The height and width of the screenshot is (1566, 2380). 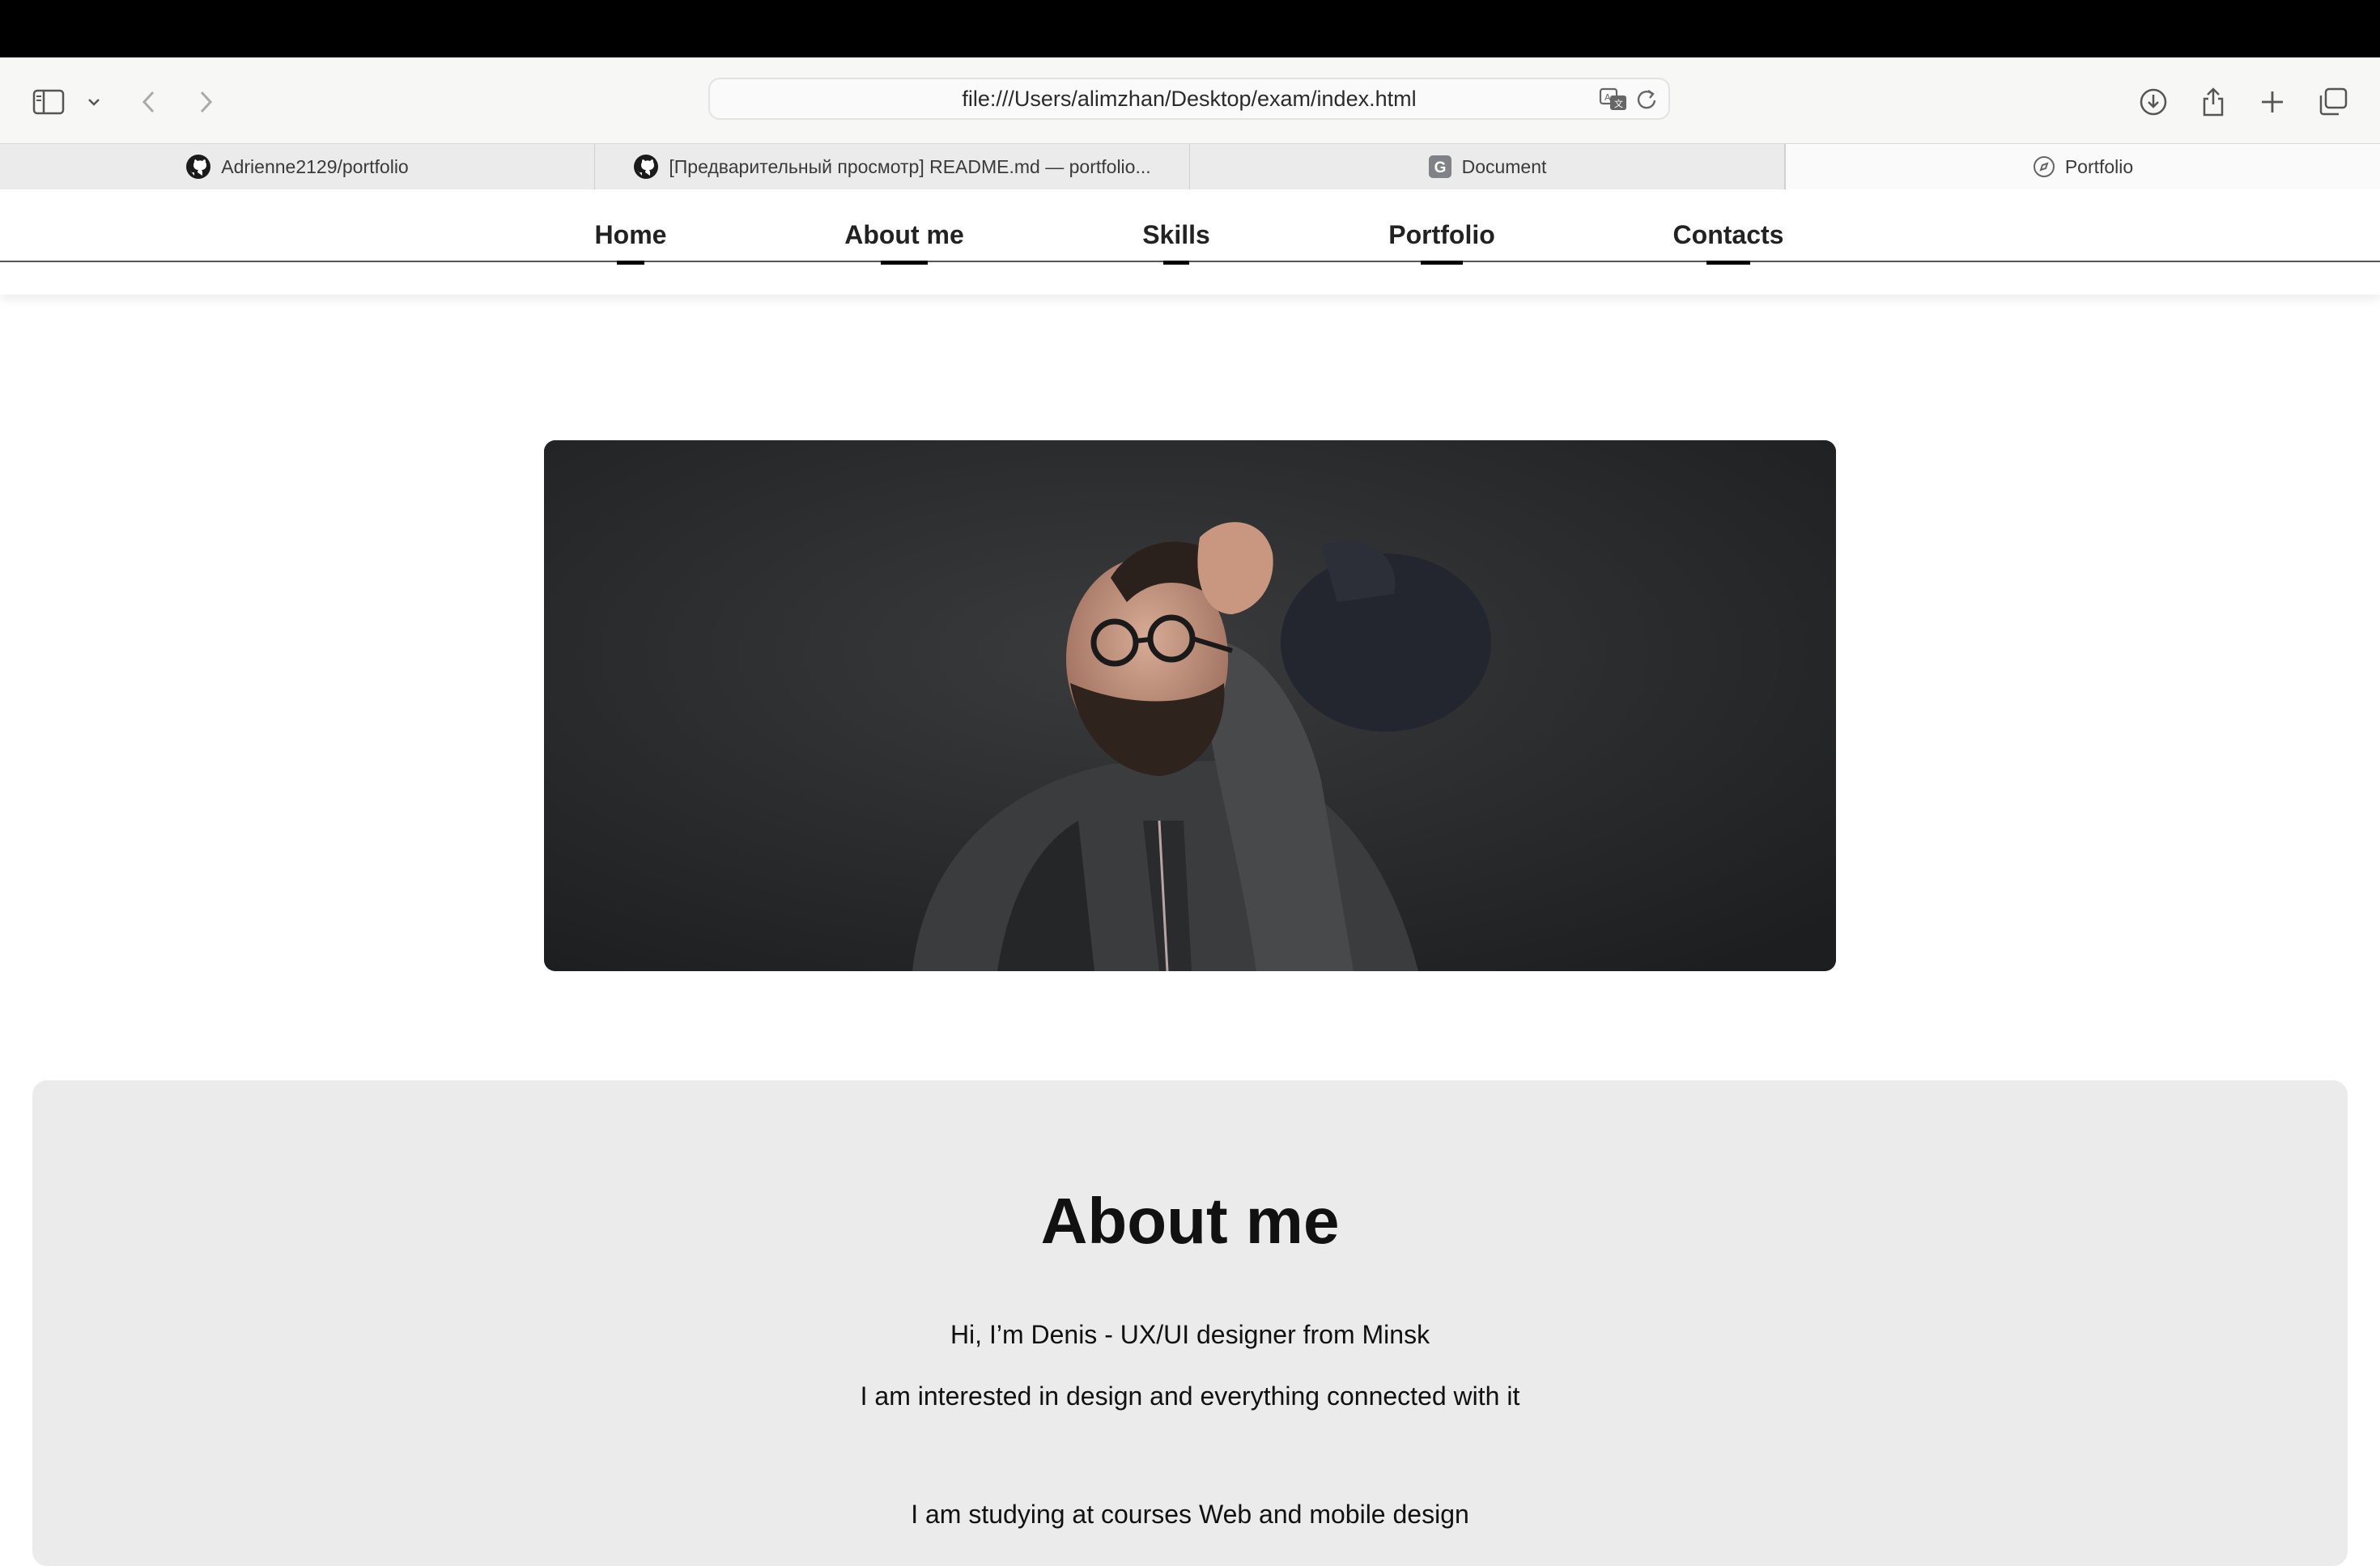 What do you see at coordinates (904, 235) in the screenshot?
I see `nav-about: About me` at bounding box center [904, 235].